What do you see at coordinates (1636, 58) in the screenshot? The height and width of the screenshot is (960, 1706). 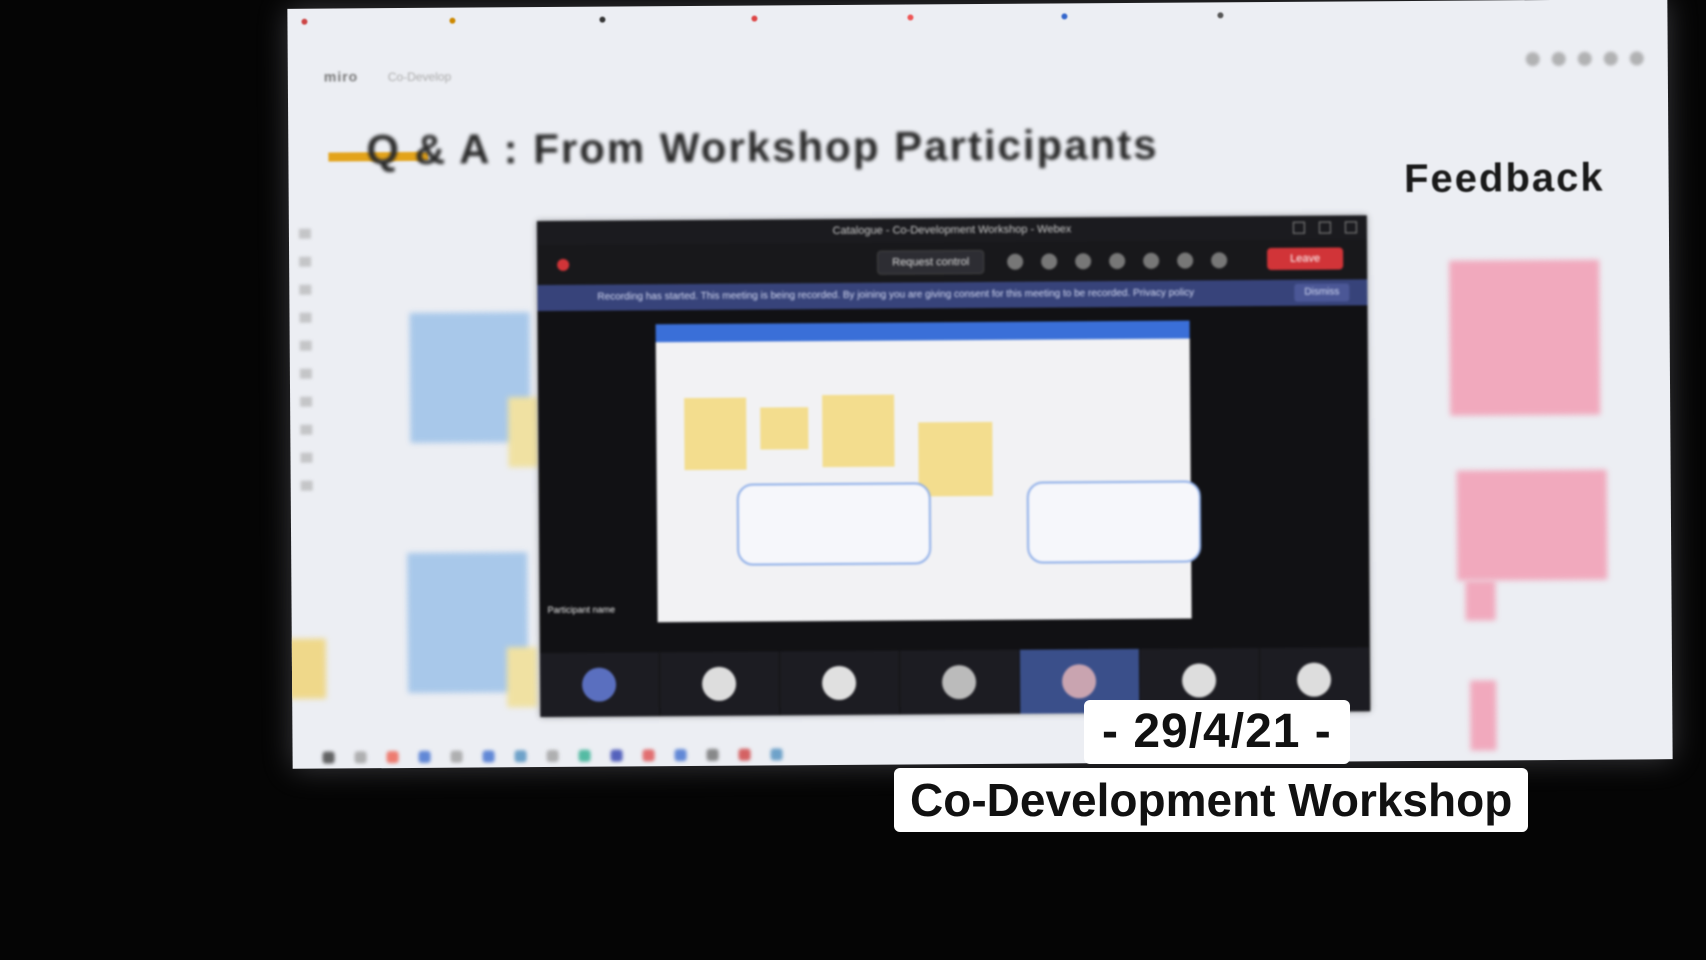 I see `settings-icon` at bounding box center [1636, 58].